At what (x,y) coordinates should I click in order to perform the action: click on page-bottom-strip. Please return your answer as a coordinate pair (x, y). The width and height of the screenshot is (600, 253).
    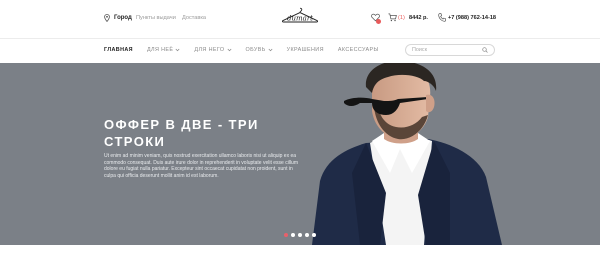
    Looking at the image, I should click on (300, 249).